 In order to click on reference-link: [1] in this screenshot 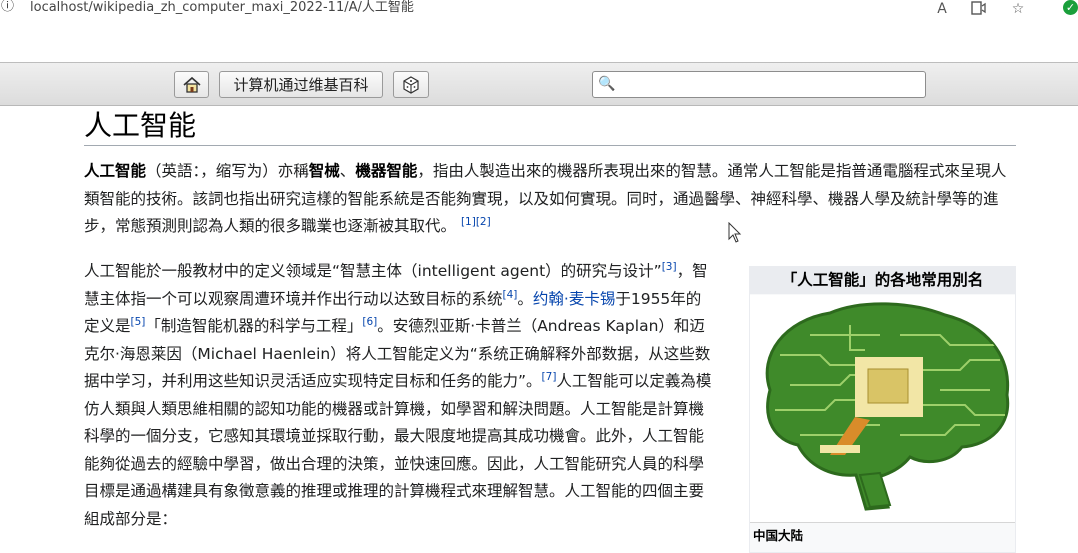, I will do `click(468, 222)`.